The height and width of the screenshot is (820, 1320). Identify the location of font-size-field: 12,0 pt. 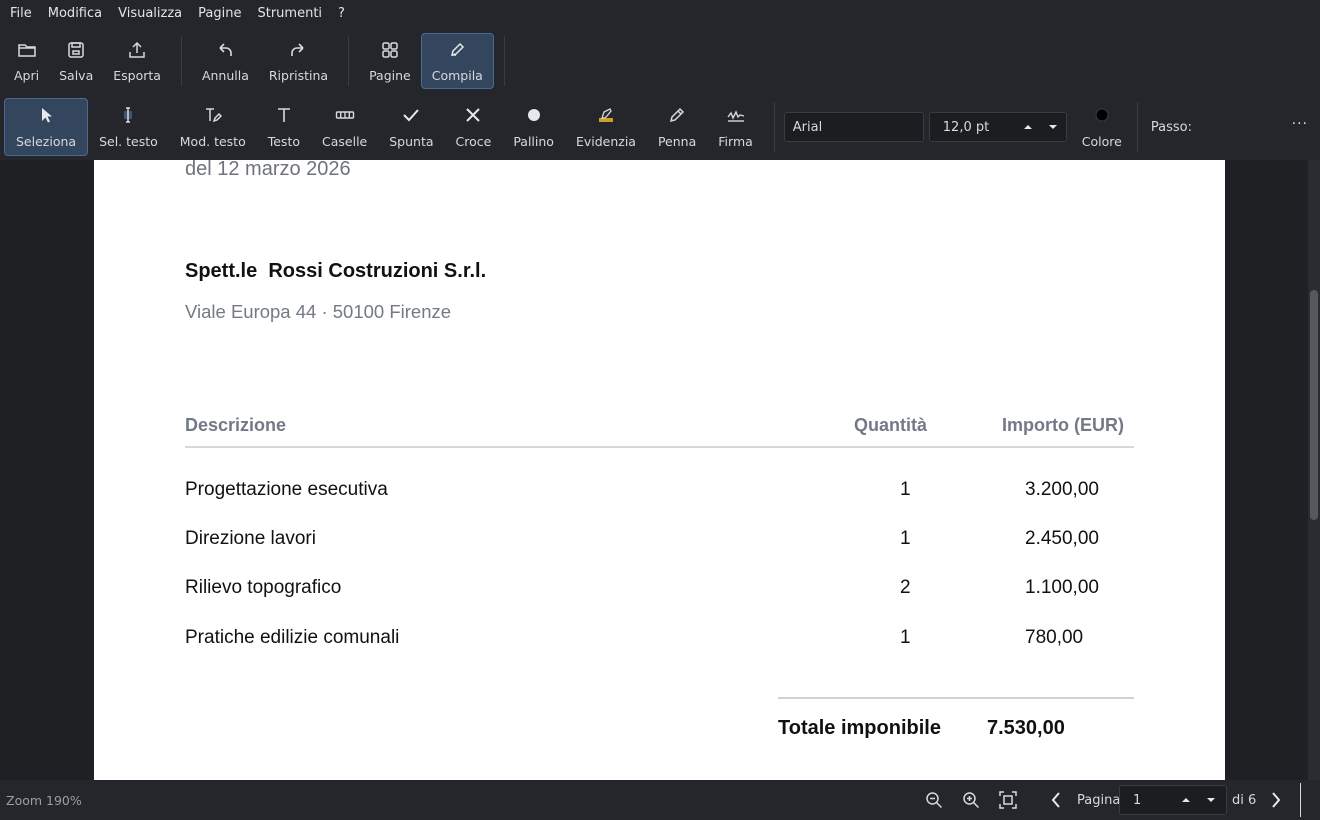
(997, 127).